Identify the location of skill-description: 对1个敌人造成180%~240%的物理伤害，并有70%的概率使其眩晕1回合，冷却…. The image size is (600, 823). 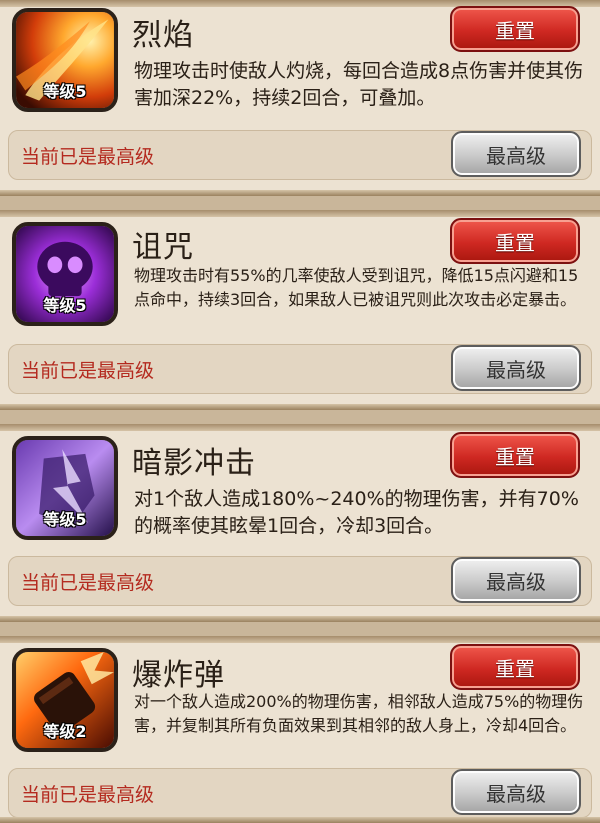
(356, 512).